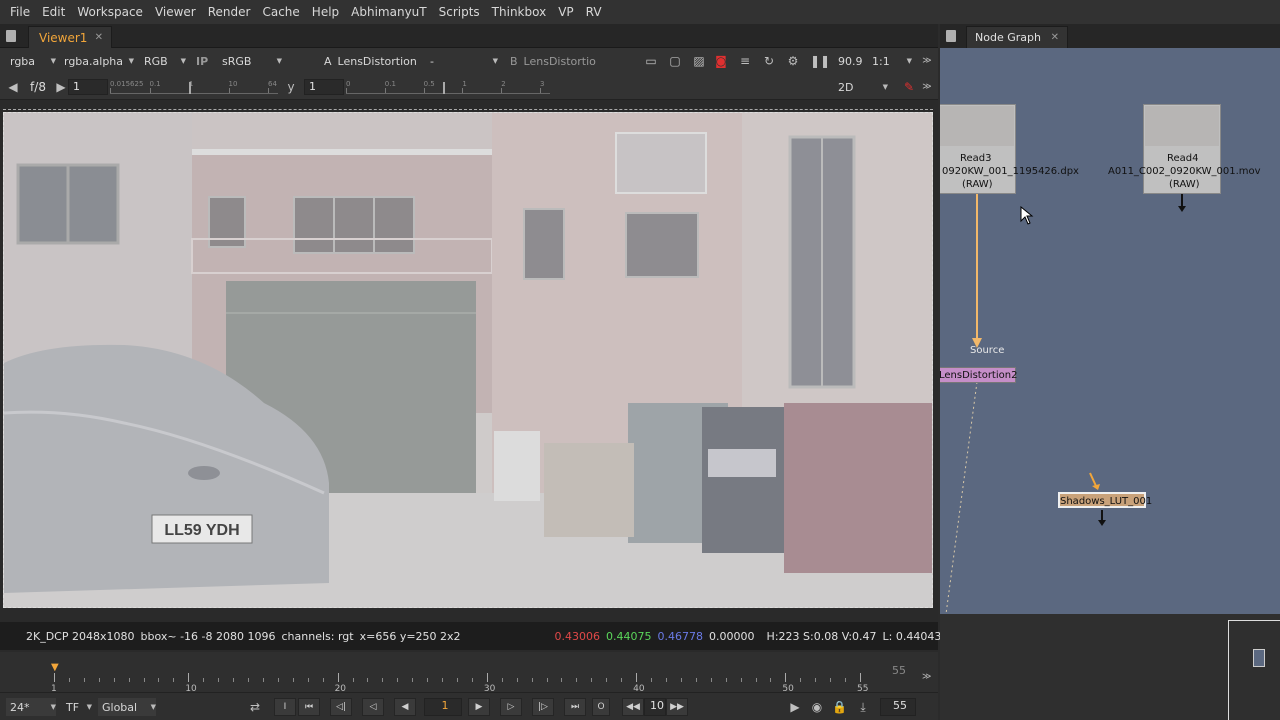 The image size is (1280, 720). Describe the element at coordinates (543, 707) in the screenshot. I see `next-keyframe-button: |▷` at that location.